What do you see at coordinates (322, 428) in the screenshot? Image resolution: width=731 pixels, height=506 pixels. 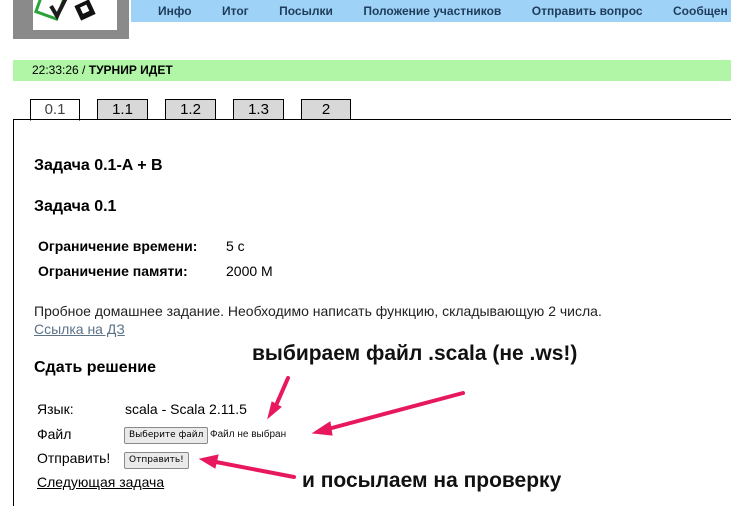 I see `arrow-head-file` at bounding box center [322, 428].